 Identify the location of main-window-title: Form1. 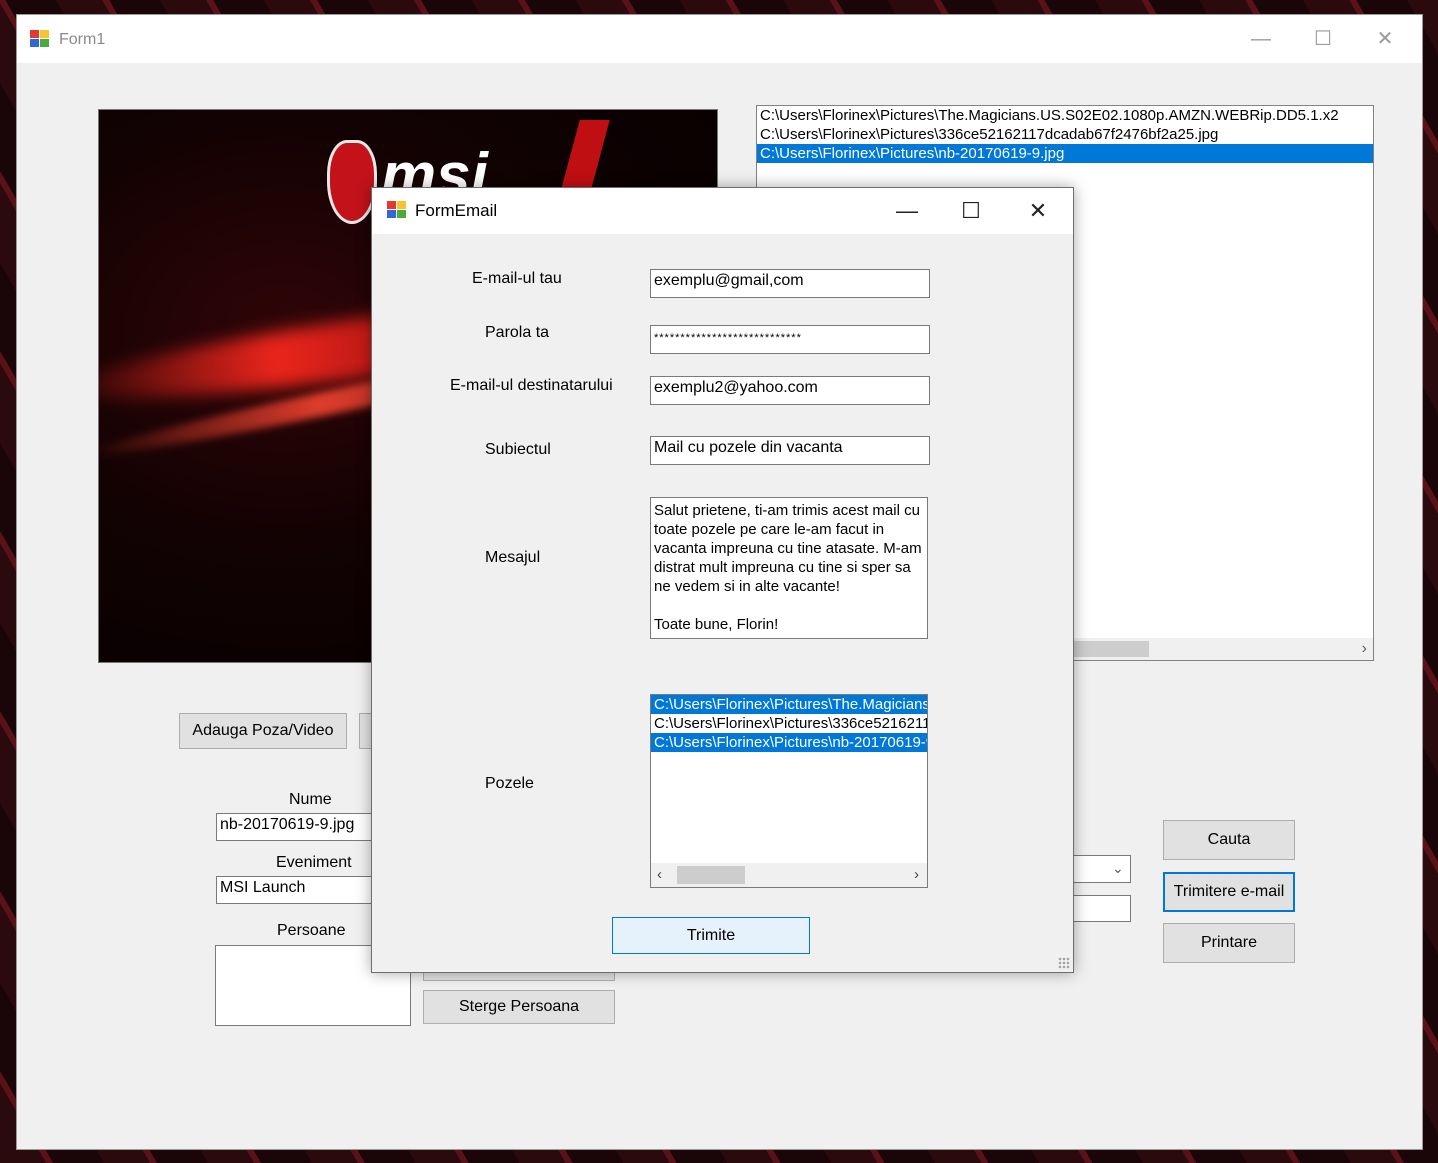
(82, 39).